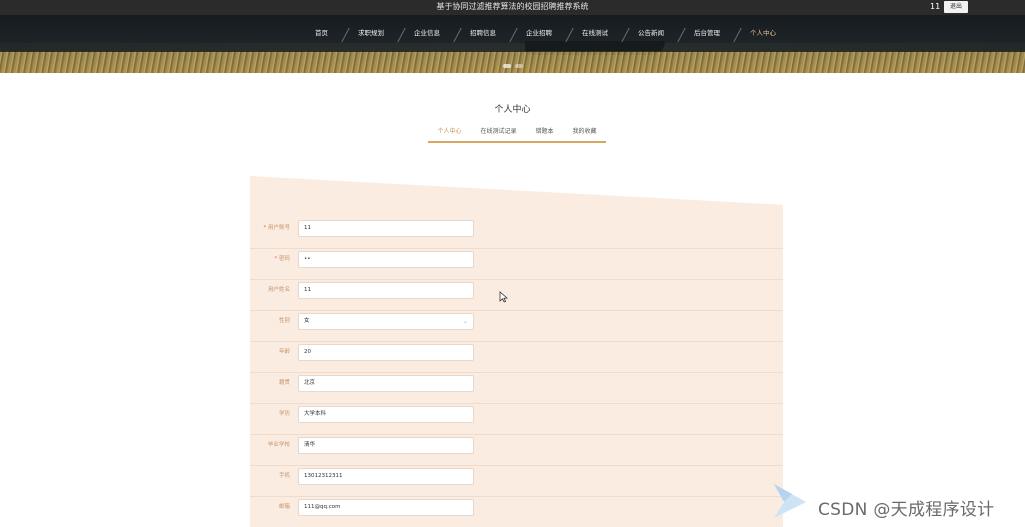 This screenshot has width=1025, height=527. What do you see at coordinates (935, 6) in the screenshot?
I see `username-label: 11` at bounding box center [935, 6].